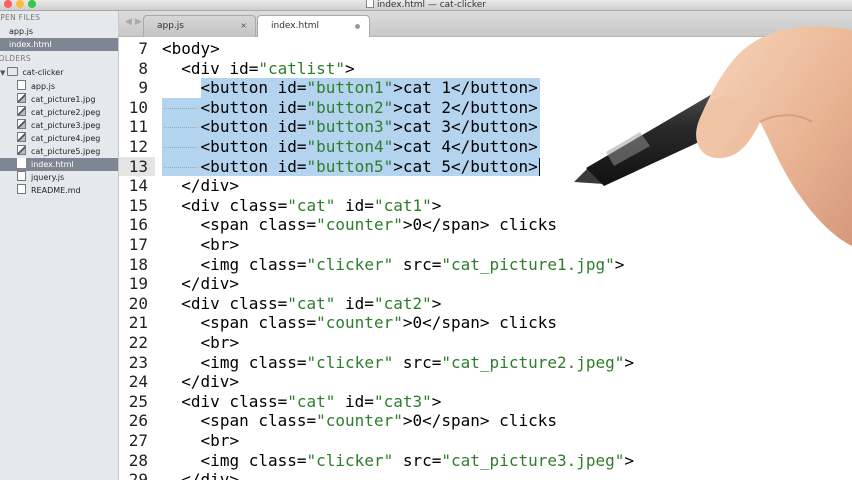  I want to click on markup-token: >cat 5</button>, so click(465, 166).